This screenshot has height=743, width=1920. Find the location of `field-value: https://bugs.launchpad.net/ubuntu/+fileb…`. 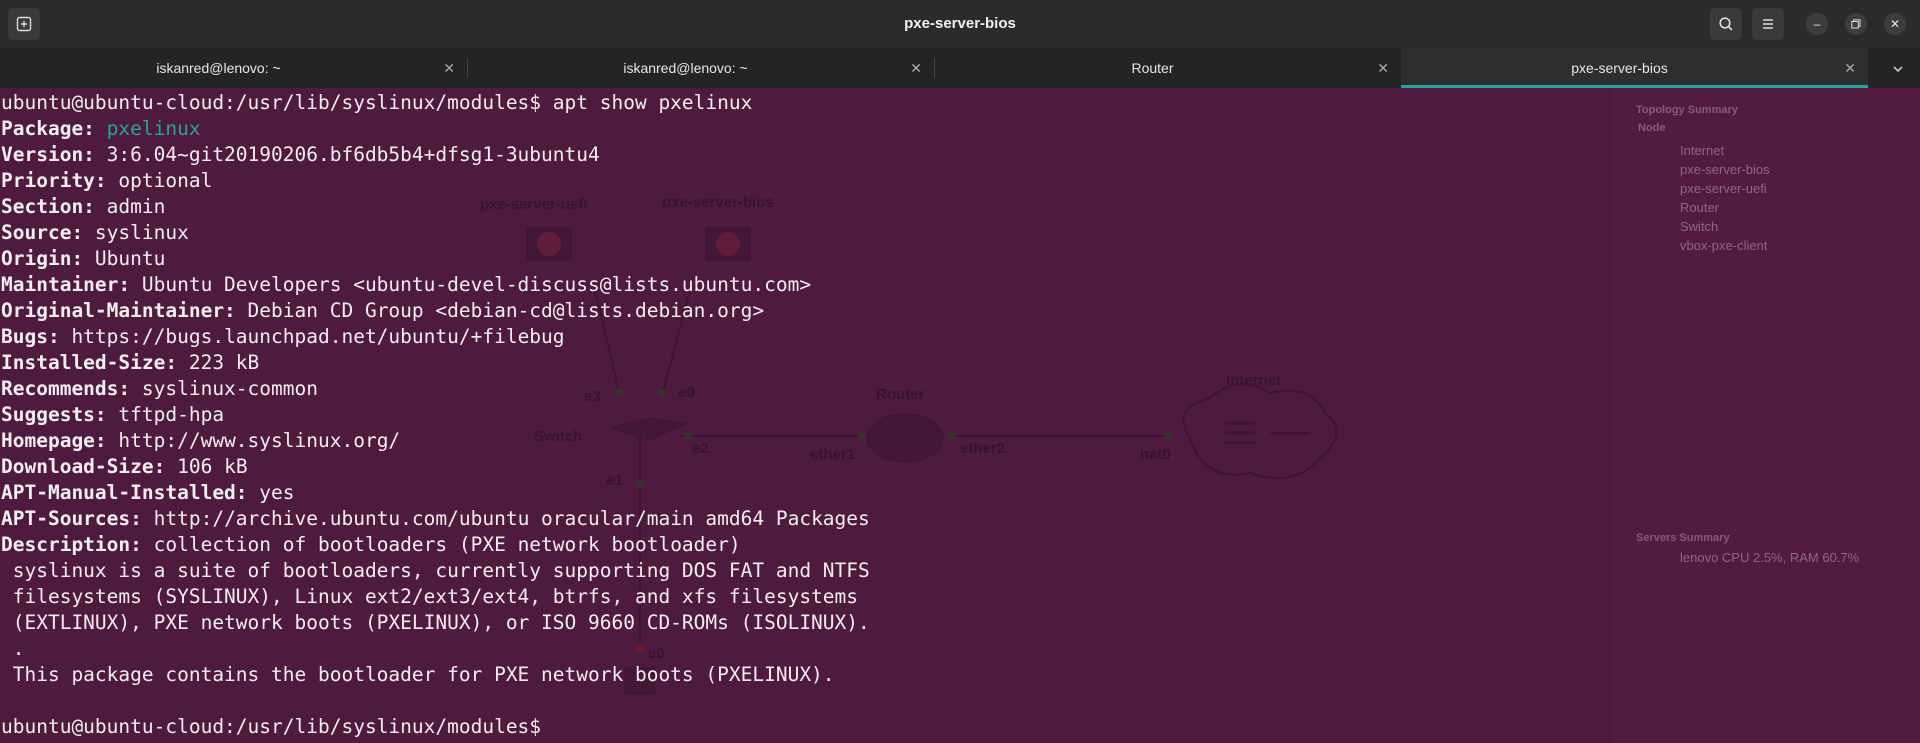

field-value: https://bugs.launchpad.net/ubuntu/+fileb… is located at coordinates (312, 336).